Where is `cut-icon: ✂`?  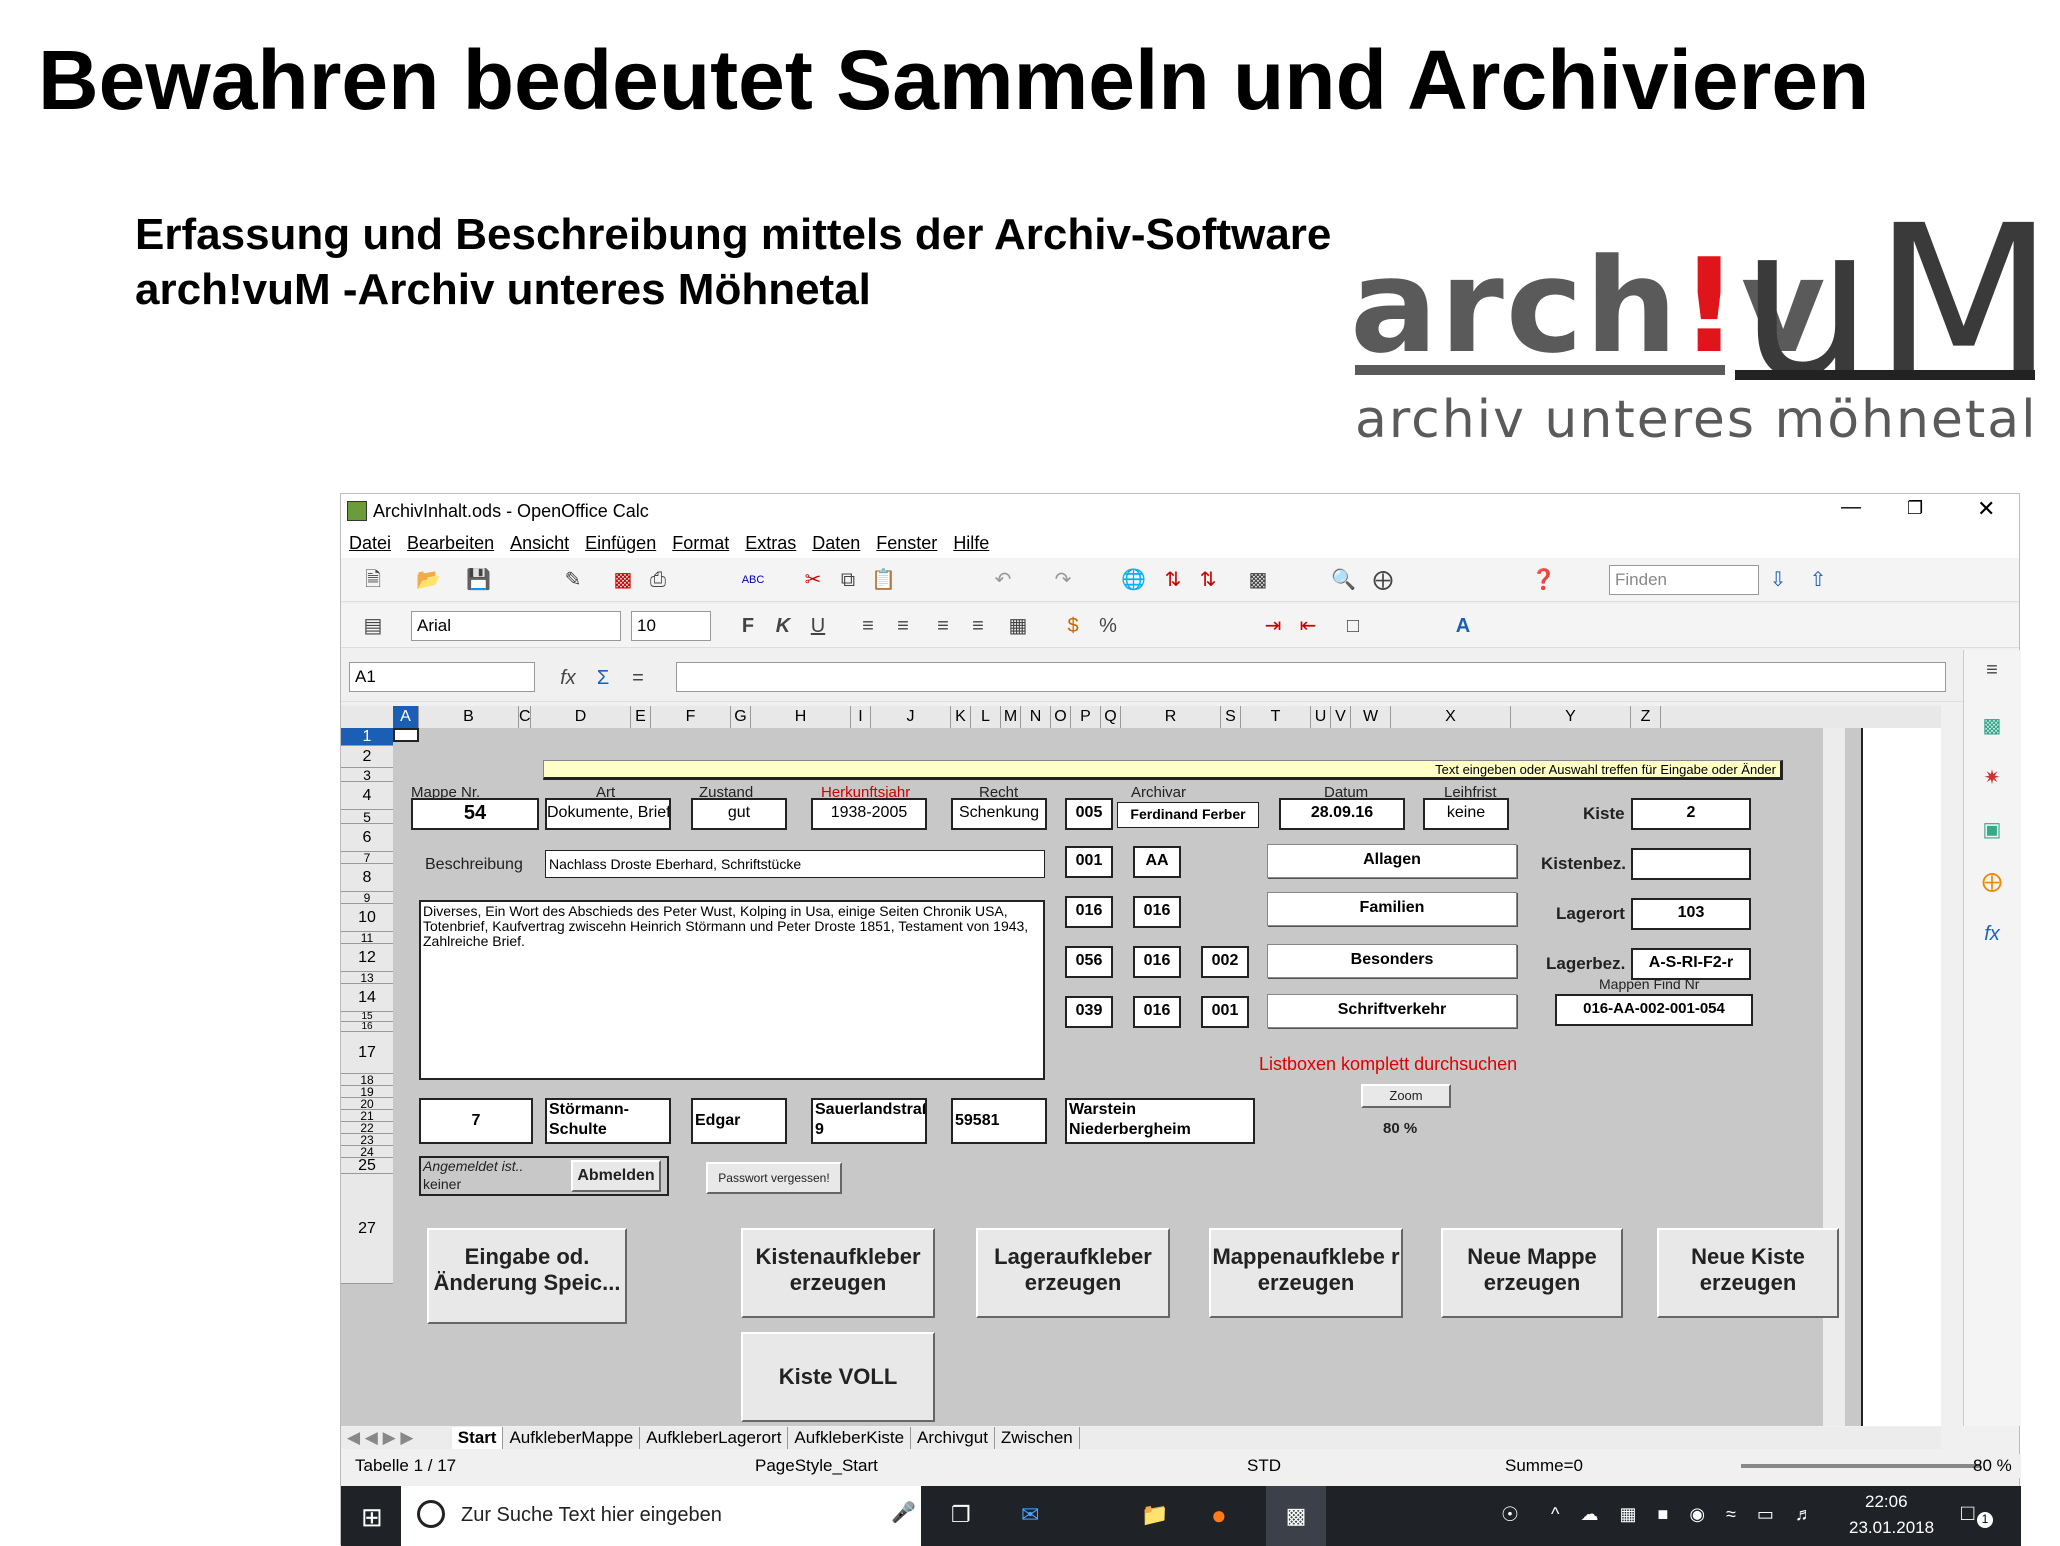
cut-icon: ✂ is located at coordinates (813, 580).